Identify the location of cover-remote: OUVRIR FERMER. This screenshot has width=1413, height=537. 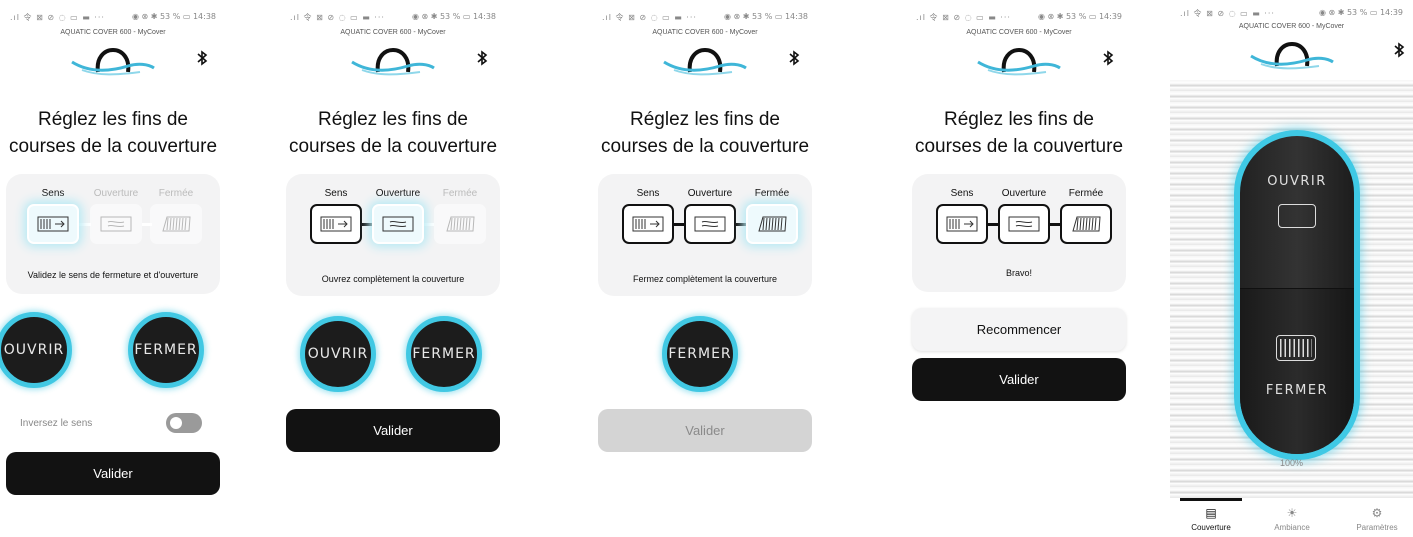
(1297, 295).